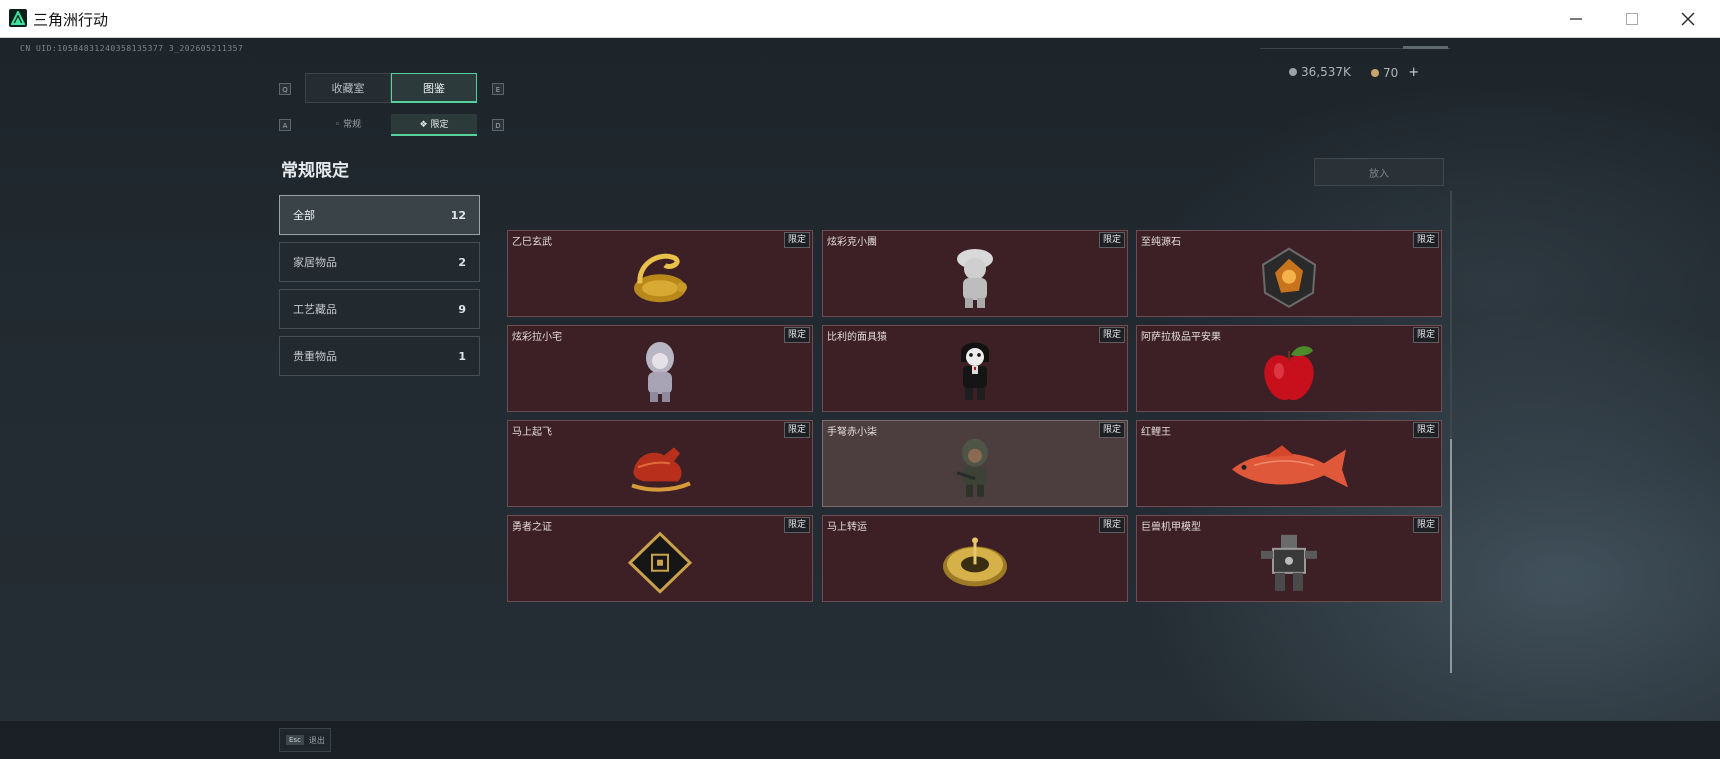  What do you see at coordinates (379, 309) in the screenshot?
I see `category-crafts: 工艺藏品 9` at bounding box center [379, 309].